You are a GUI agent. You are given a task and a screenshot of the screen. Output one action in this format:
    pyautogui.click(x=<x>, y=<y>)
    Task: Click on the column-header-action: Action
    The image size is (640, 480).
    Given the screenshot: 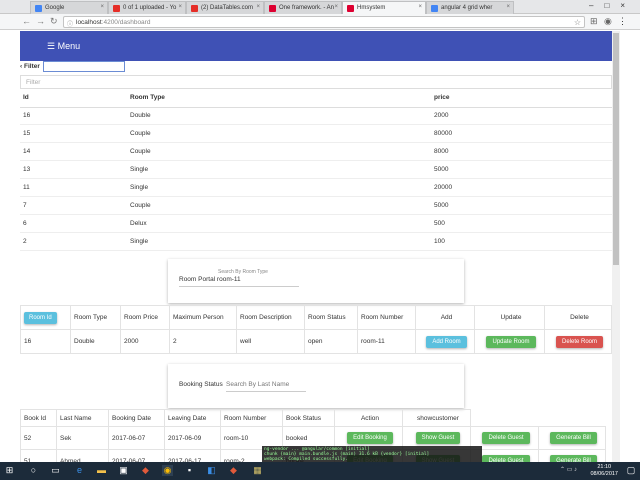 What is the action you would take?
    pyautogui.click(x=368, y=418)
    